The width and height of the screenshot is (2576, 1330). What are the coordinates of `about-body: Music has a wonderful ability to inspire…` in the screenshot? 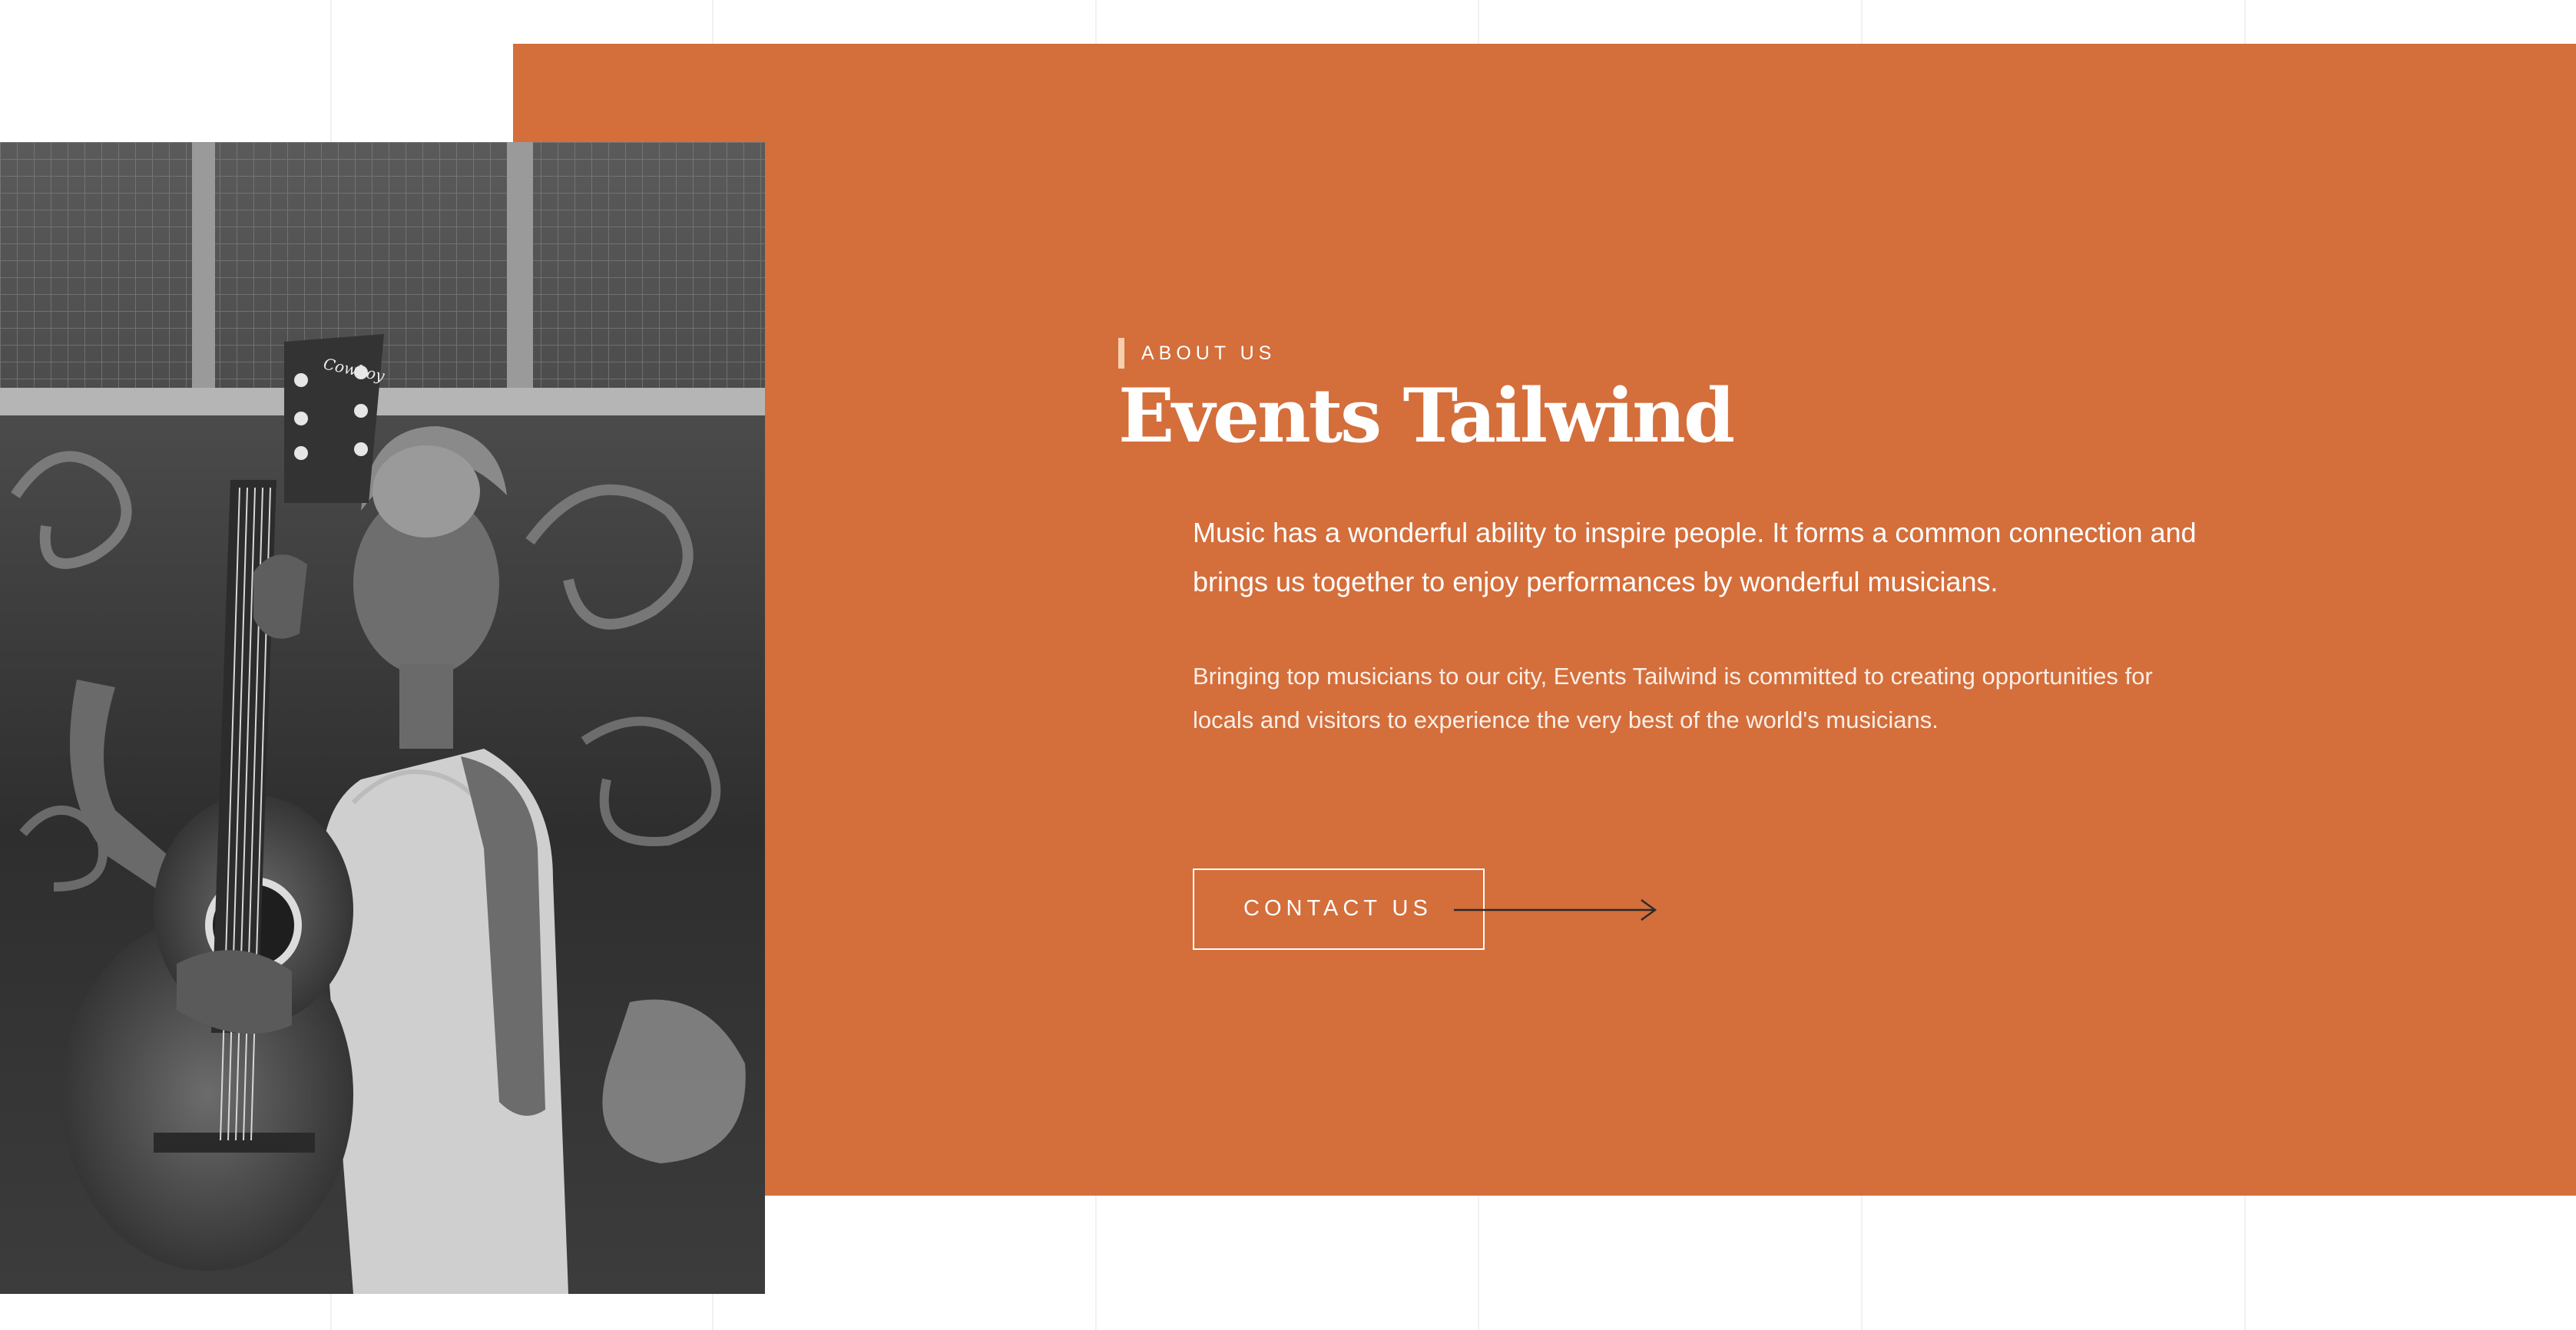 It's located at (1703, 729).